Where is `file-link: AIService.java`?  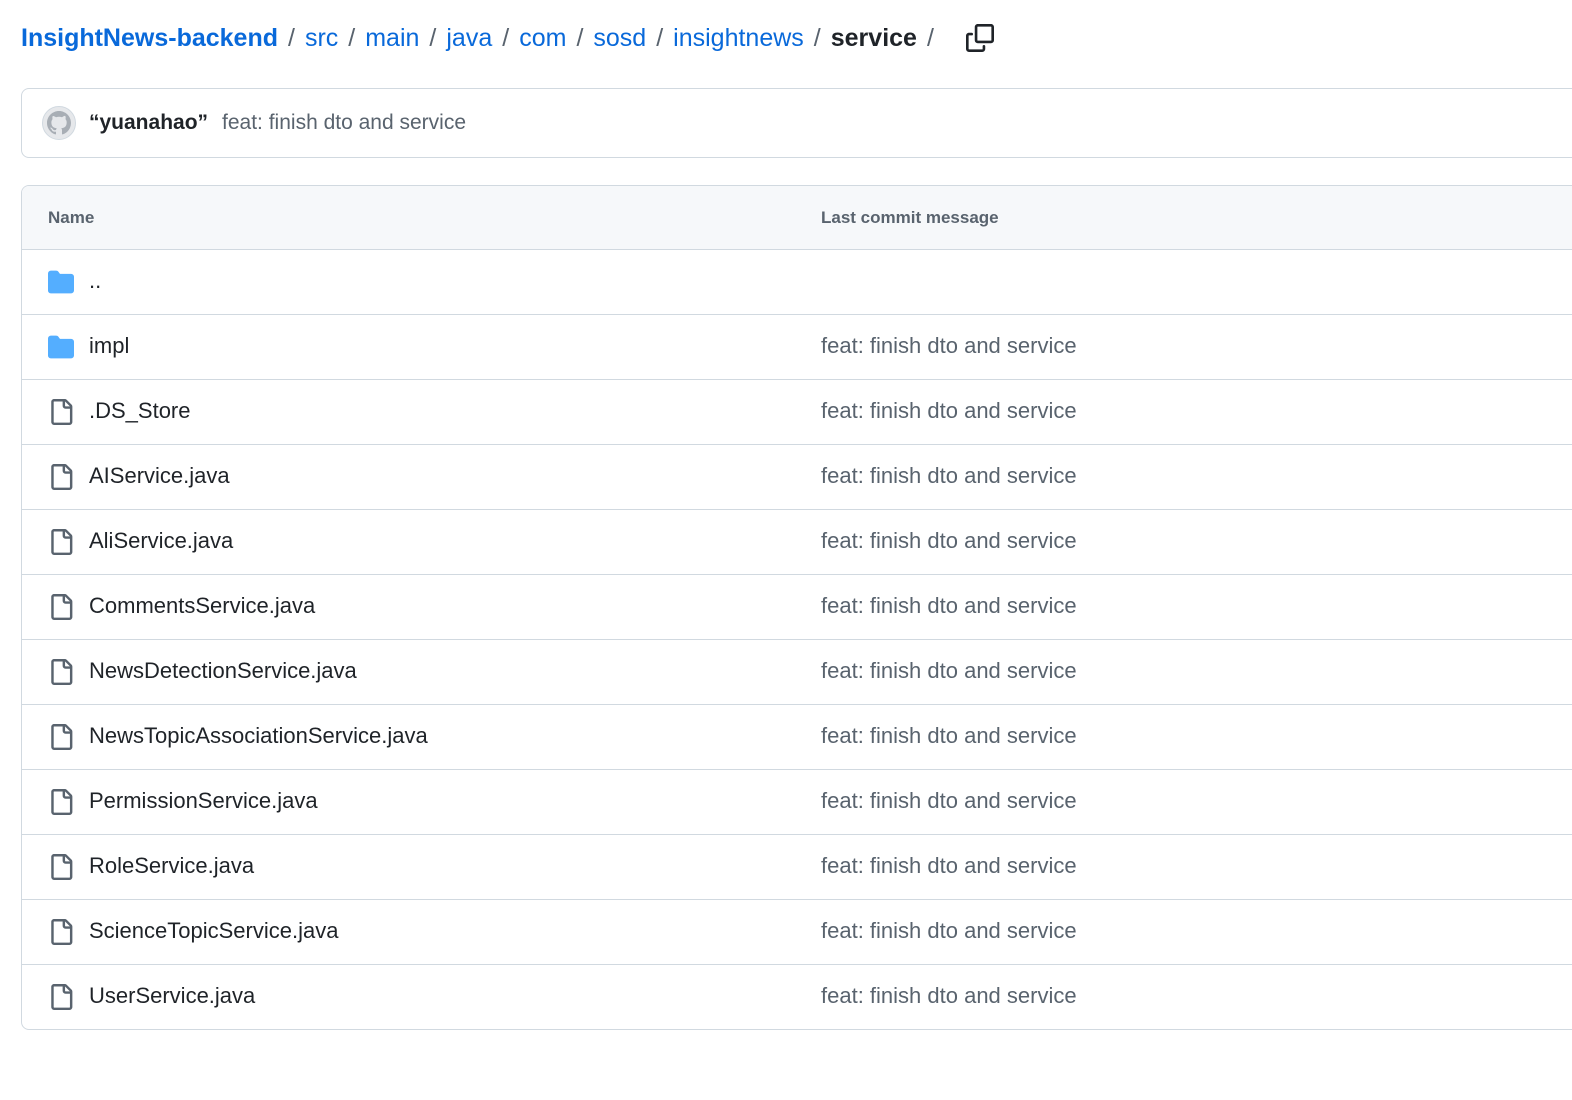 file-link: AIService.java is located at coordinates (159, 476).